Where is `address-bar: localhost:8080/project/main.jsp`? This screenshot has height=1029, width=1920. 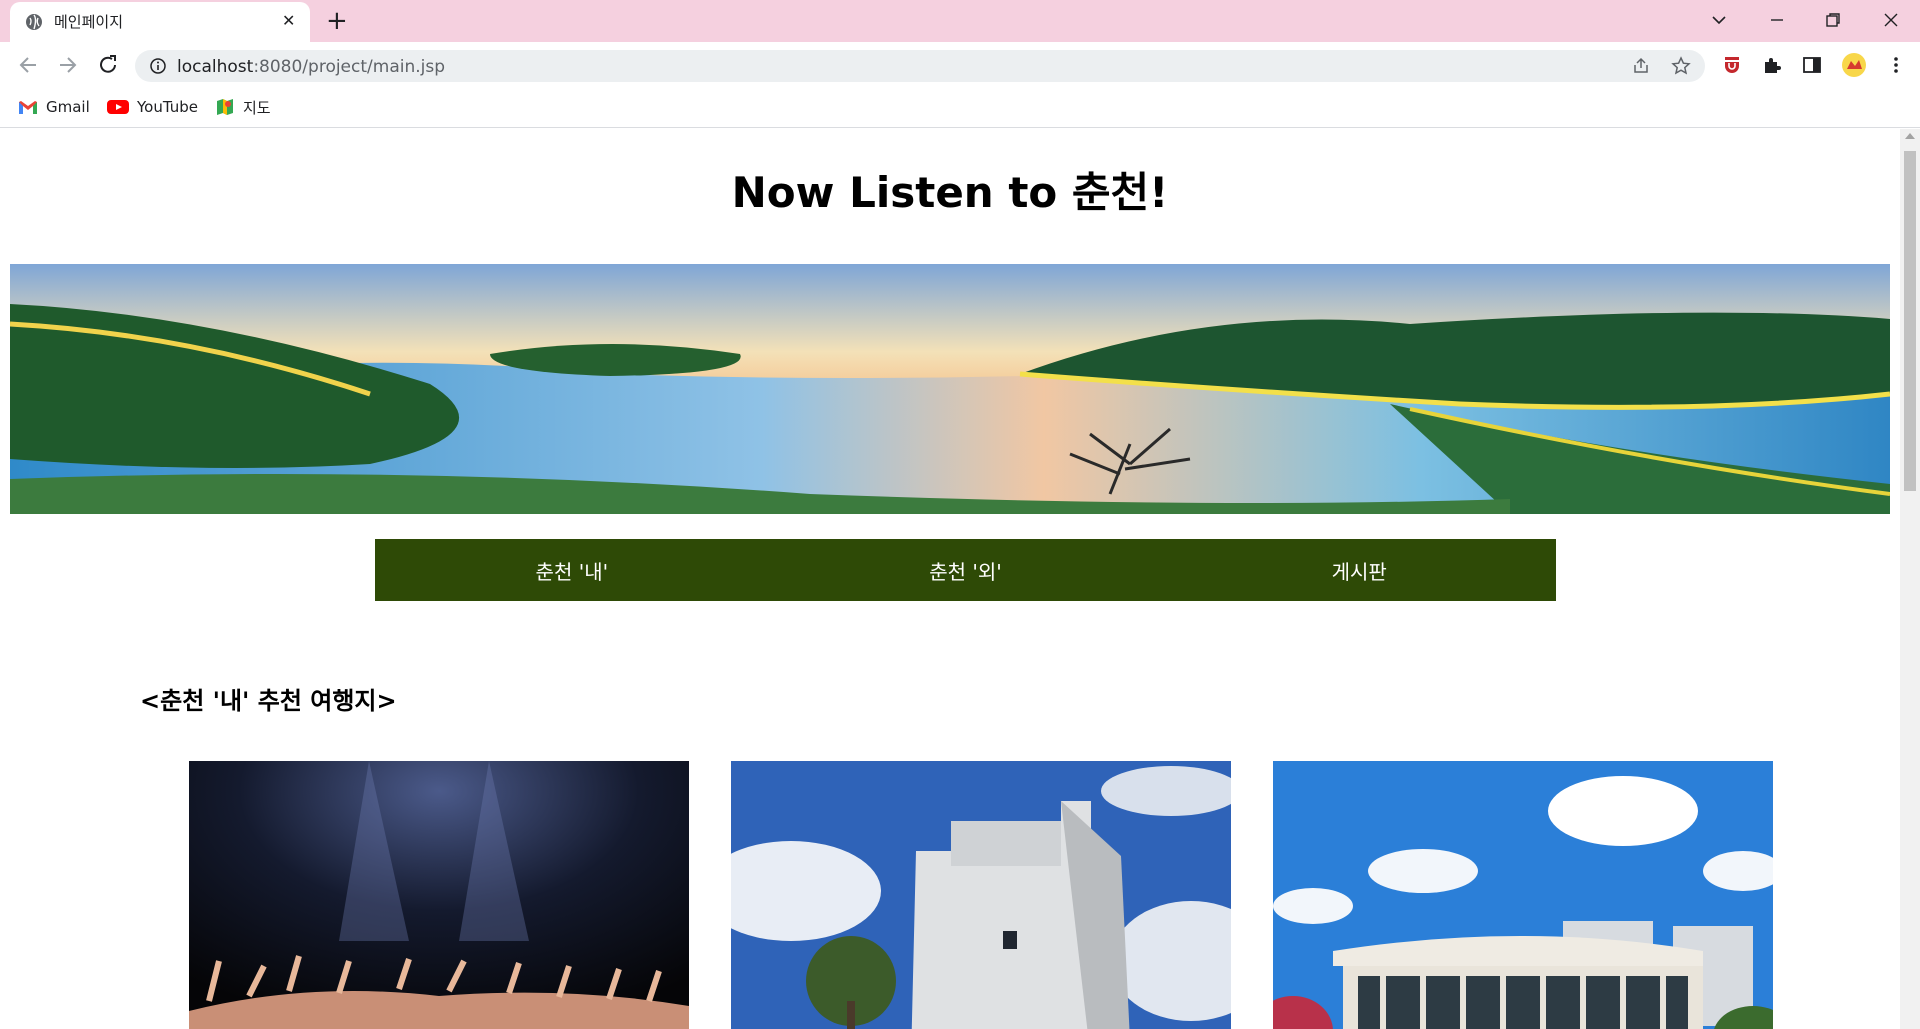
address-bar: localhost:8080/project/main.jsp is located at coordinates (920, 66).